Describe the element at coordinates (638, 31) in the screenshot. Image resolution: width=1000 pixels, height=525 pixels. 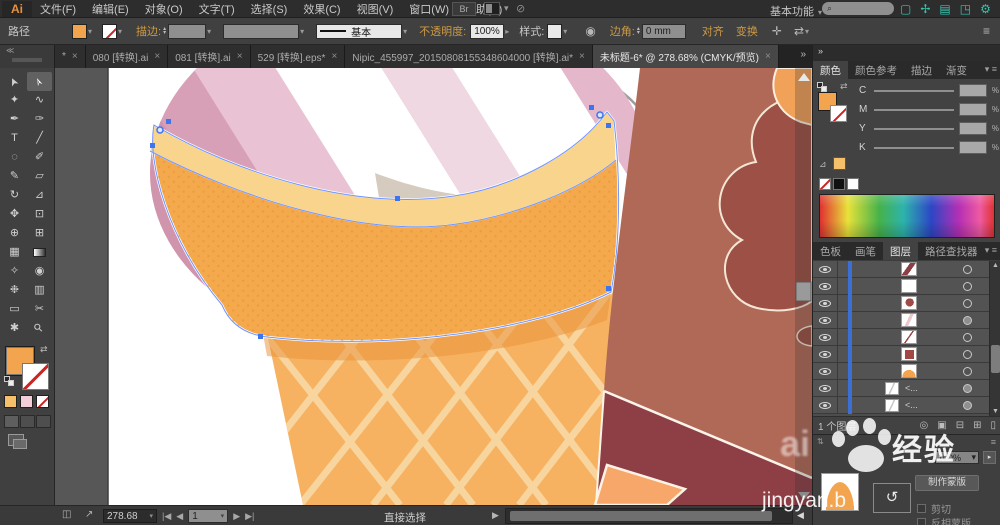
I see `corner-stepper: ▴ ▾` at that location.